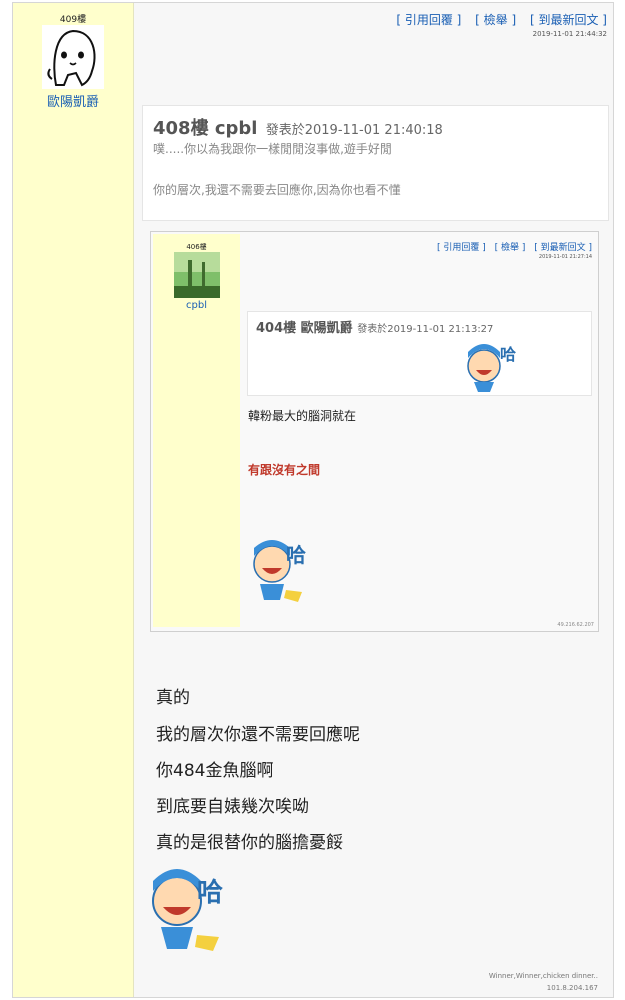 This screenshot has height=1000, width=625. I want to click on quote-header: 408樓 cpbl 發表於2019-11-01 21:40:18, so click(298, 127).